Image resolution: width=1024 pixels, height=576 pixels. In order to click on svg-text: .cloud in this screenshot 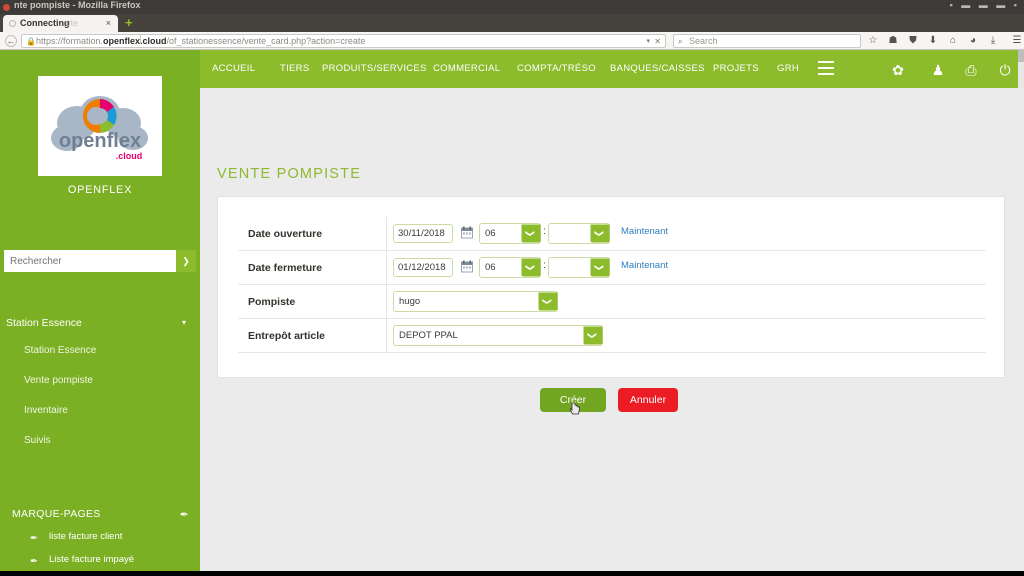, I will do `click(129, 156)`.